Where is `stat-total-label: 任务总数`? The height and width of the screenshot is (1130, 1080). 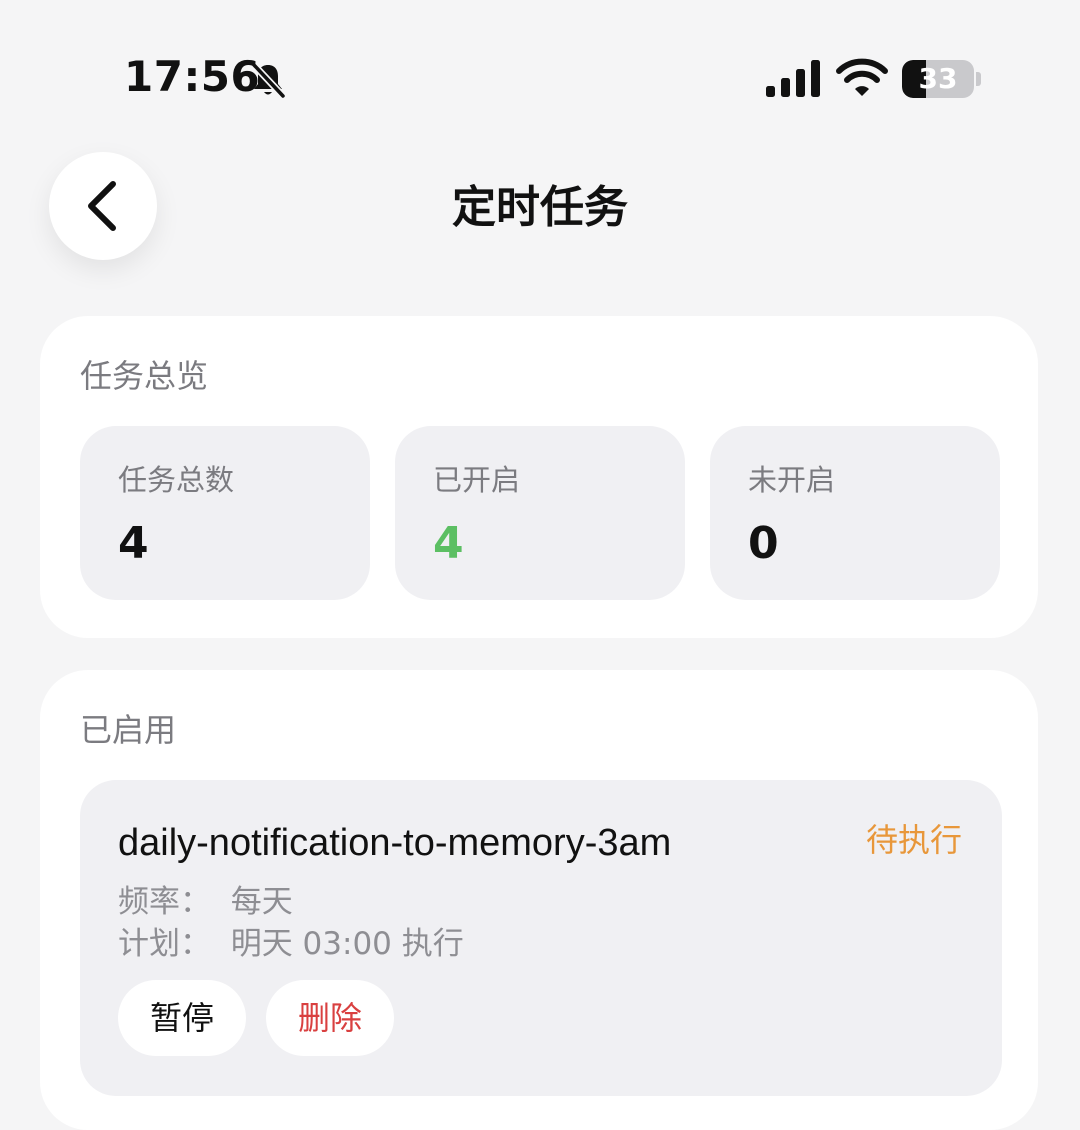 stat-total-label: 任务总数 is located at coordinates (176, 480).